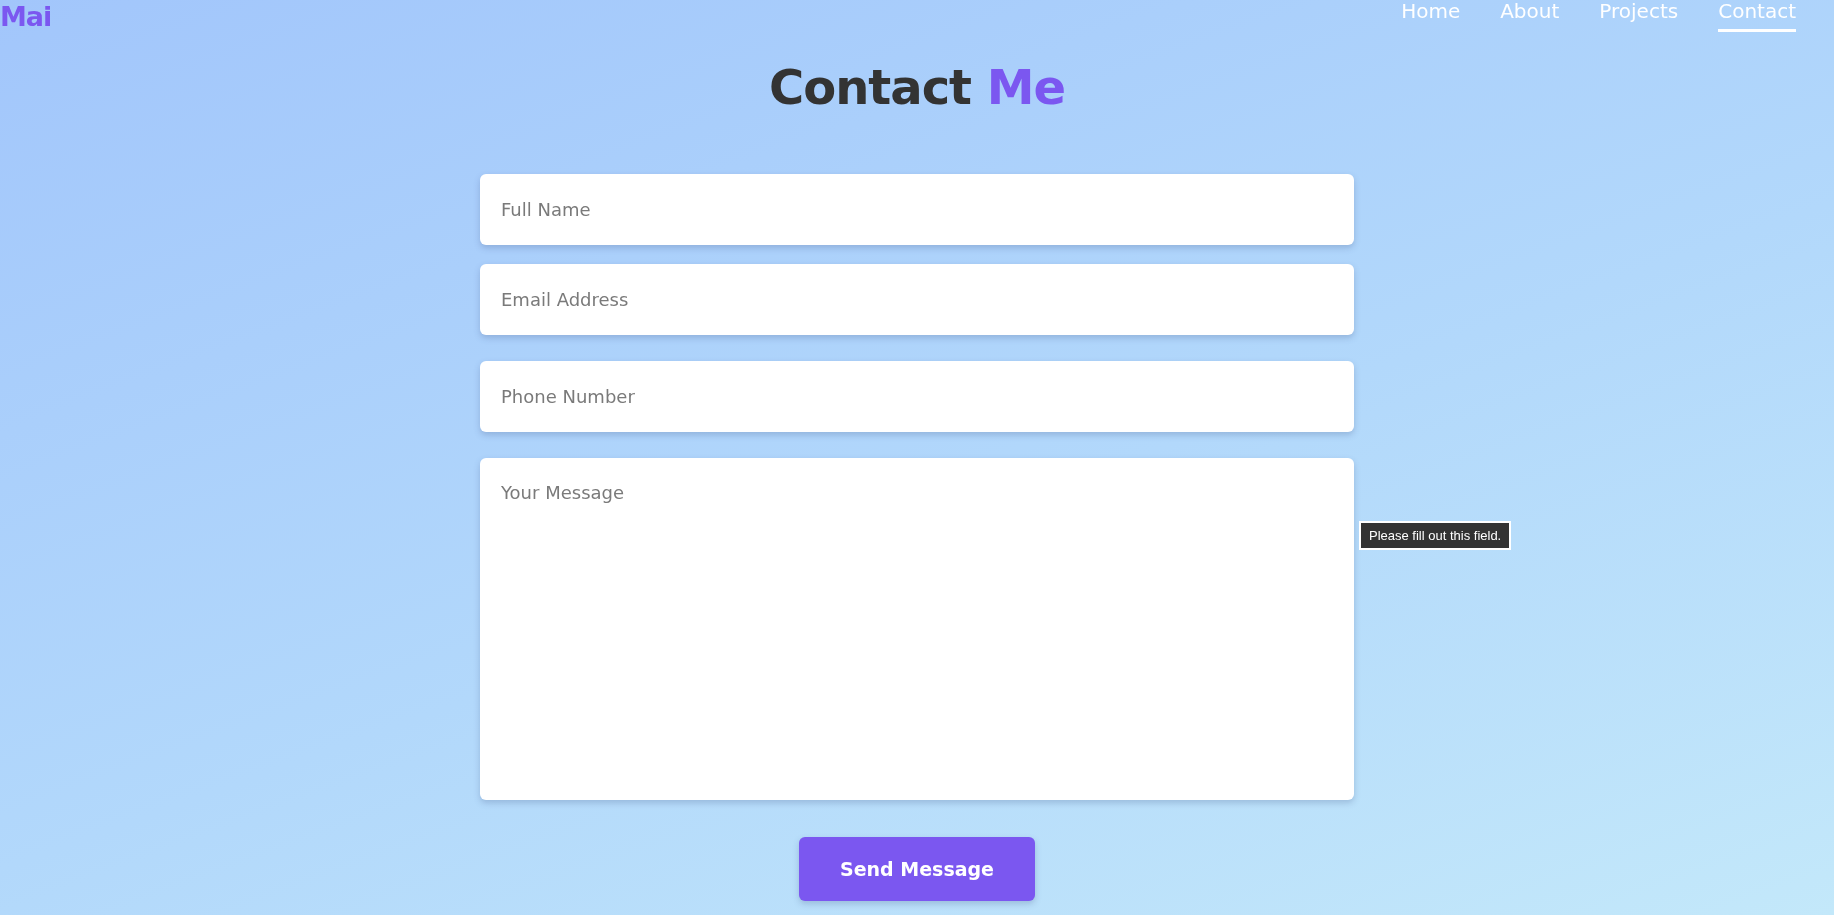  Describe the element at coordinates (1026, 87) in the screenshot. I see `page-title-highlight: Me` at that location.